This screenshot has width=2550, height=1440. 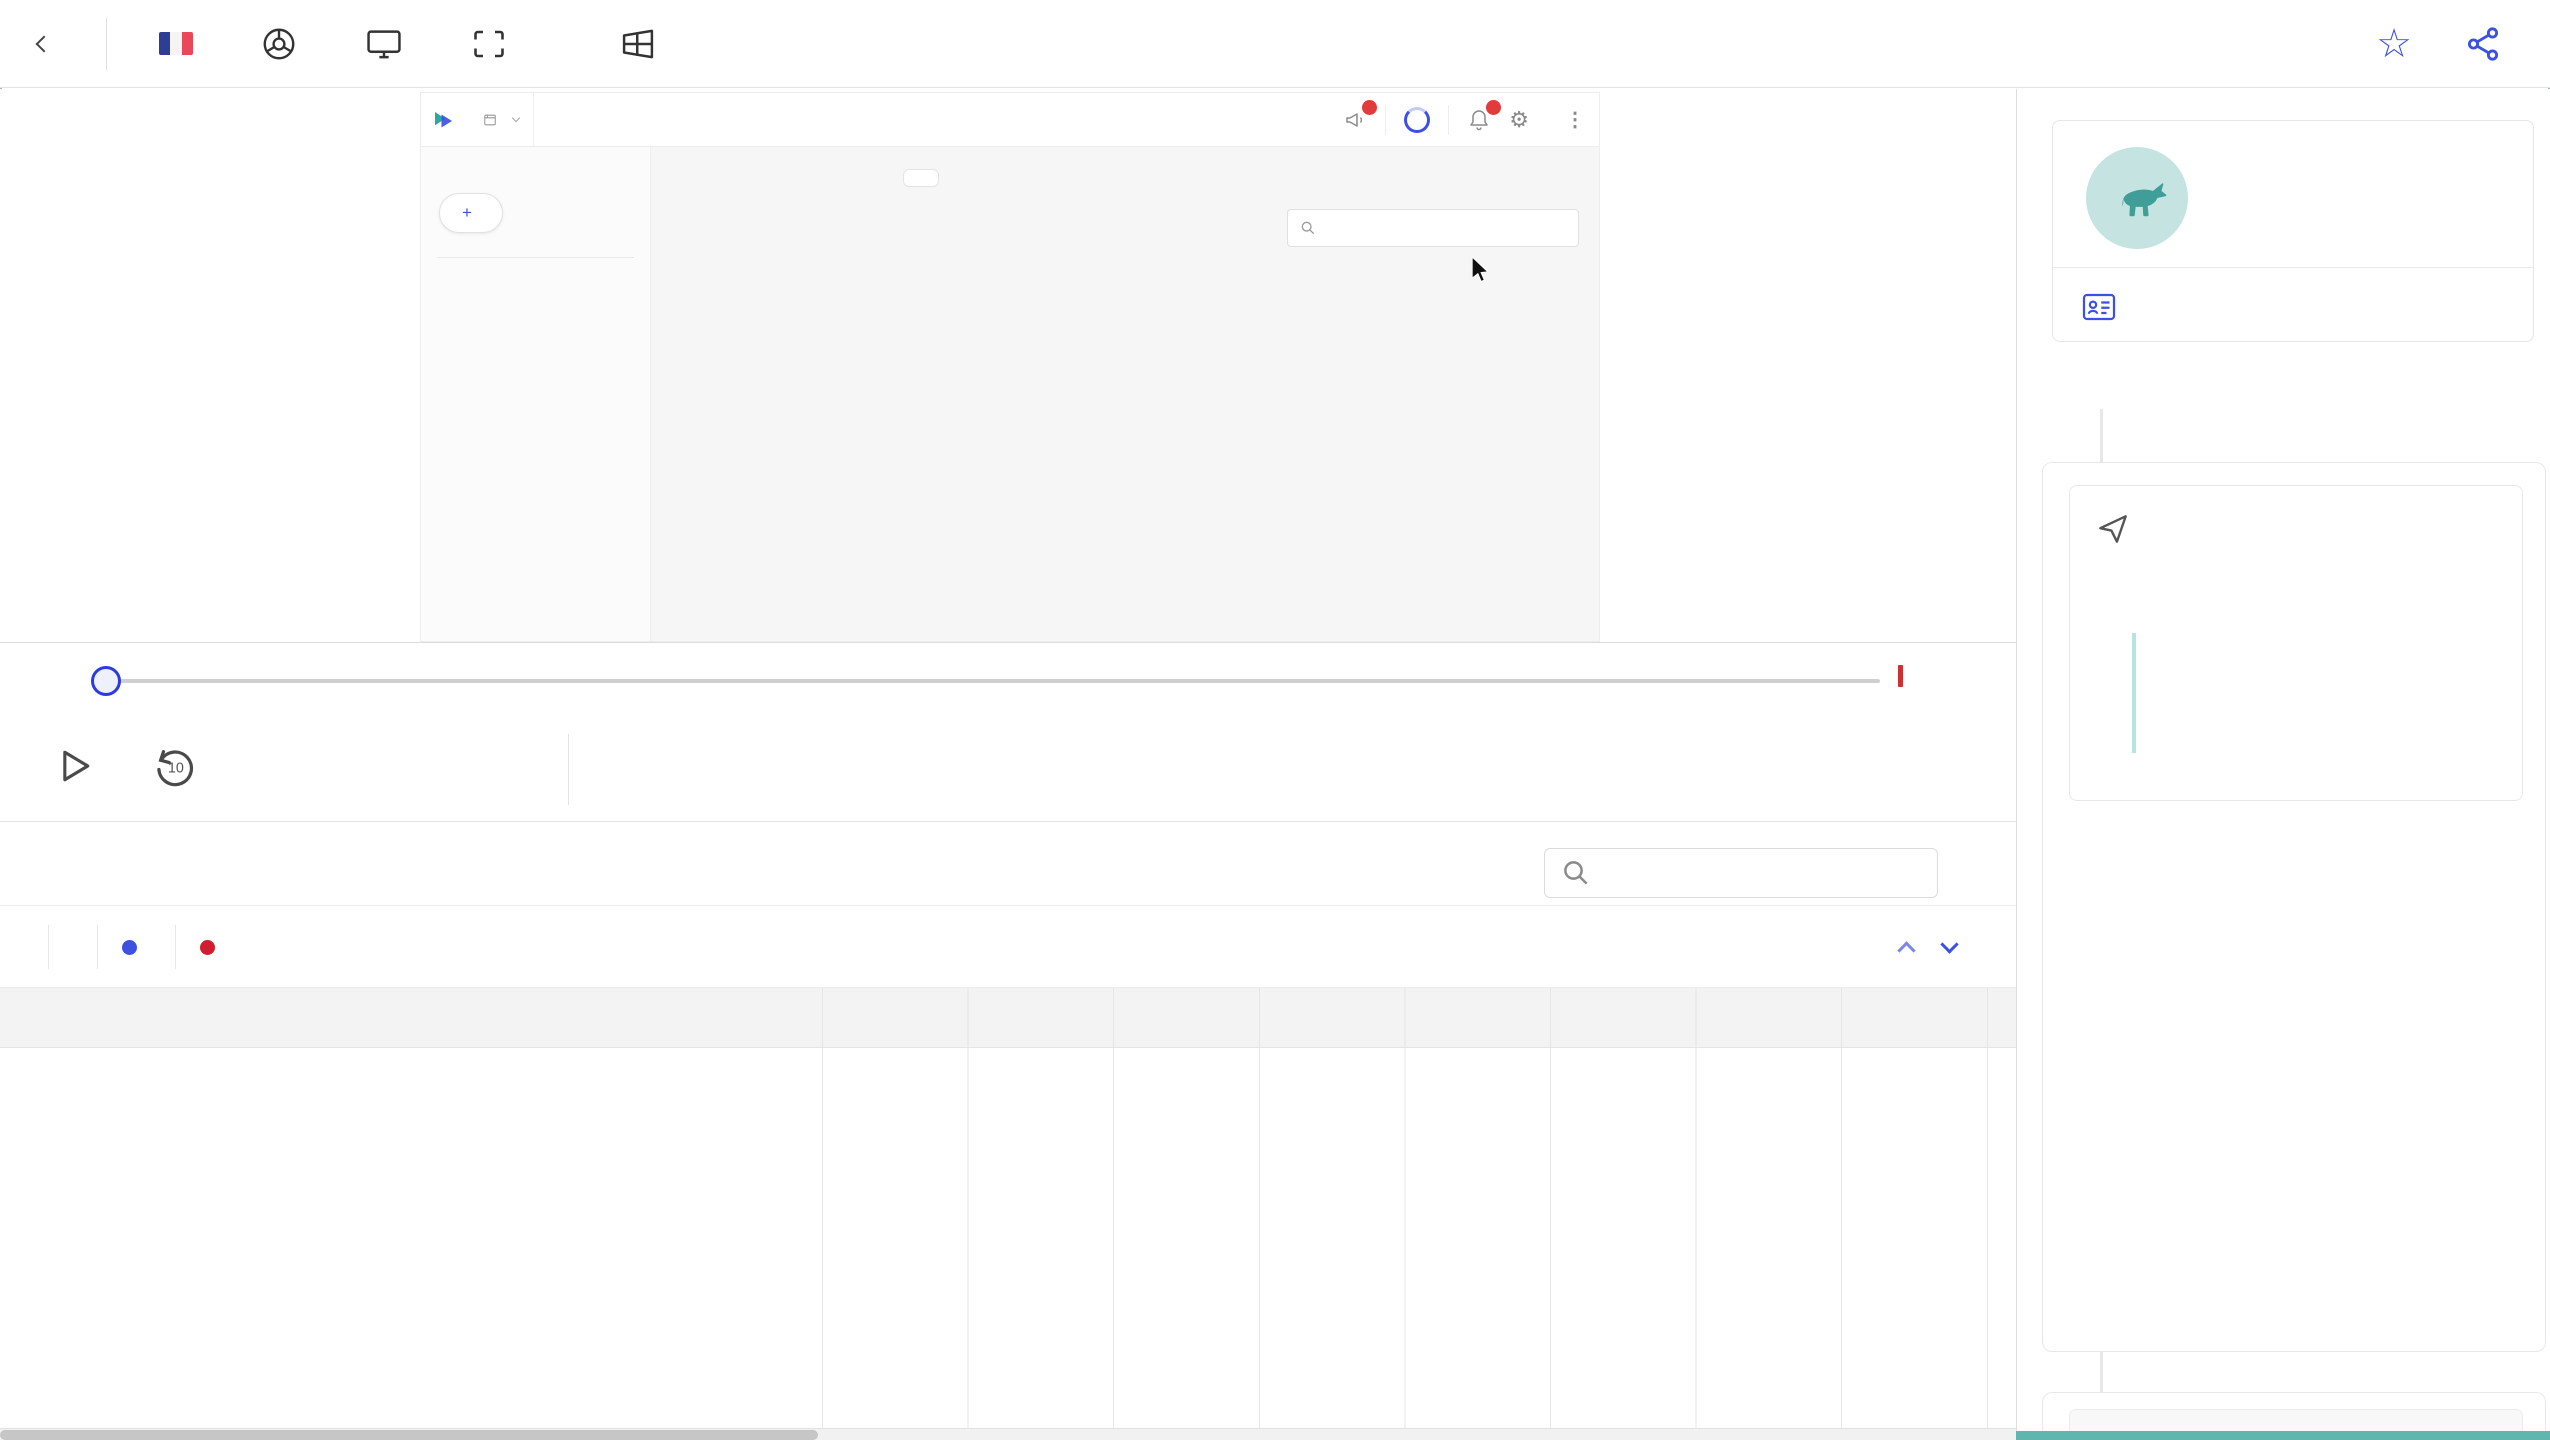 I want to click on back-10s-button: 10, so click(x=175, y=769).